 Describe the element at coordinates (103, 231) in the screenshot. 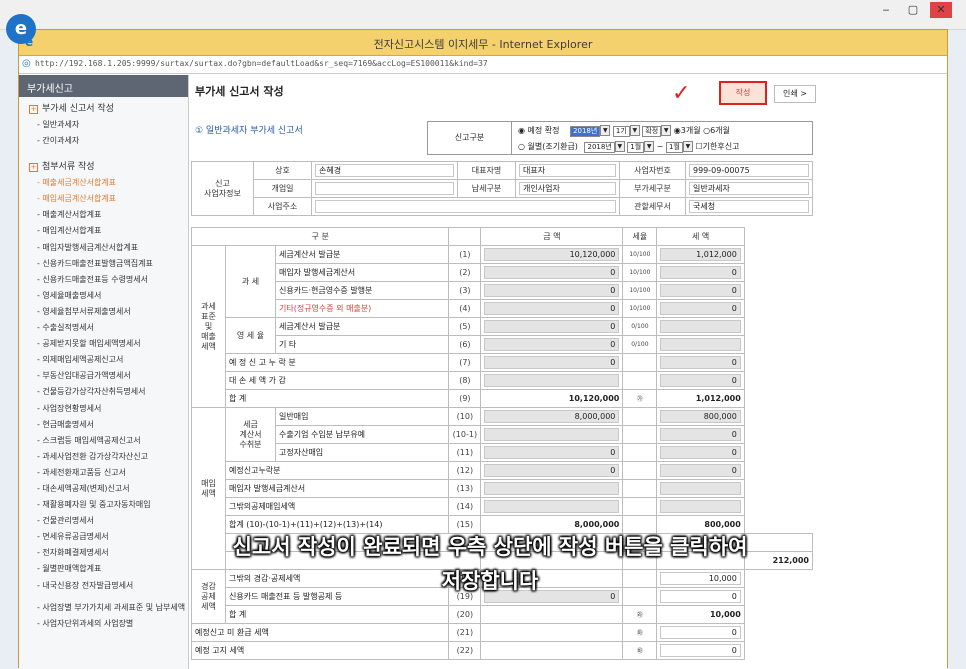

I see `sidebar-item: - 매입계산서합계표` at that location.